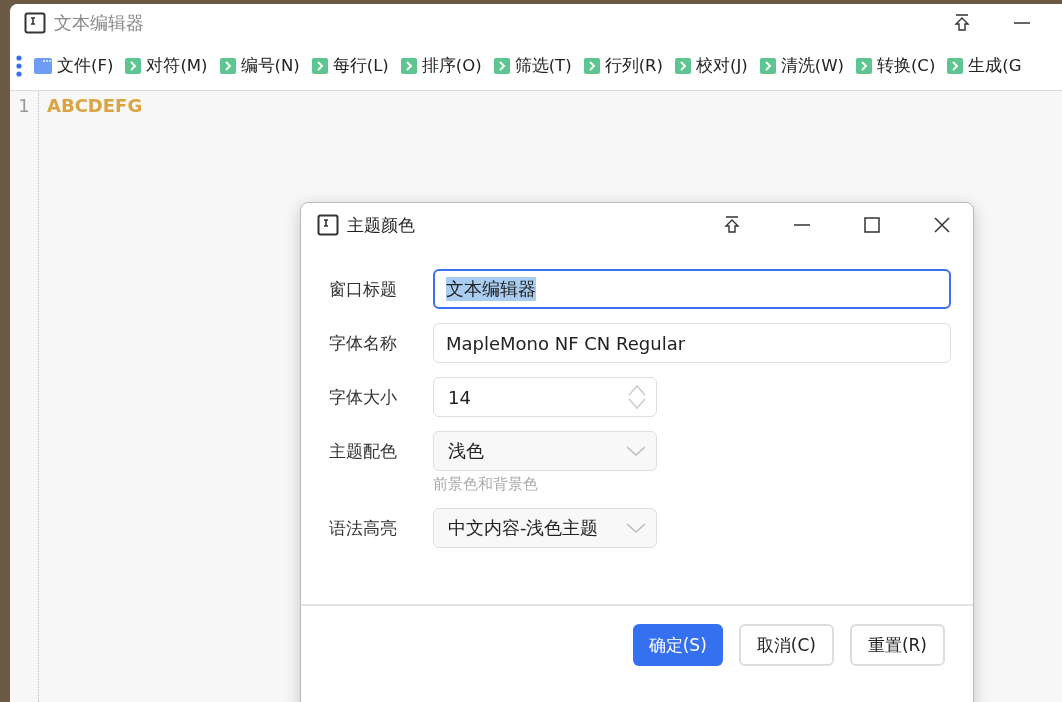  I want to click on menu-item: 筛选(T), so click(532, 66).